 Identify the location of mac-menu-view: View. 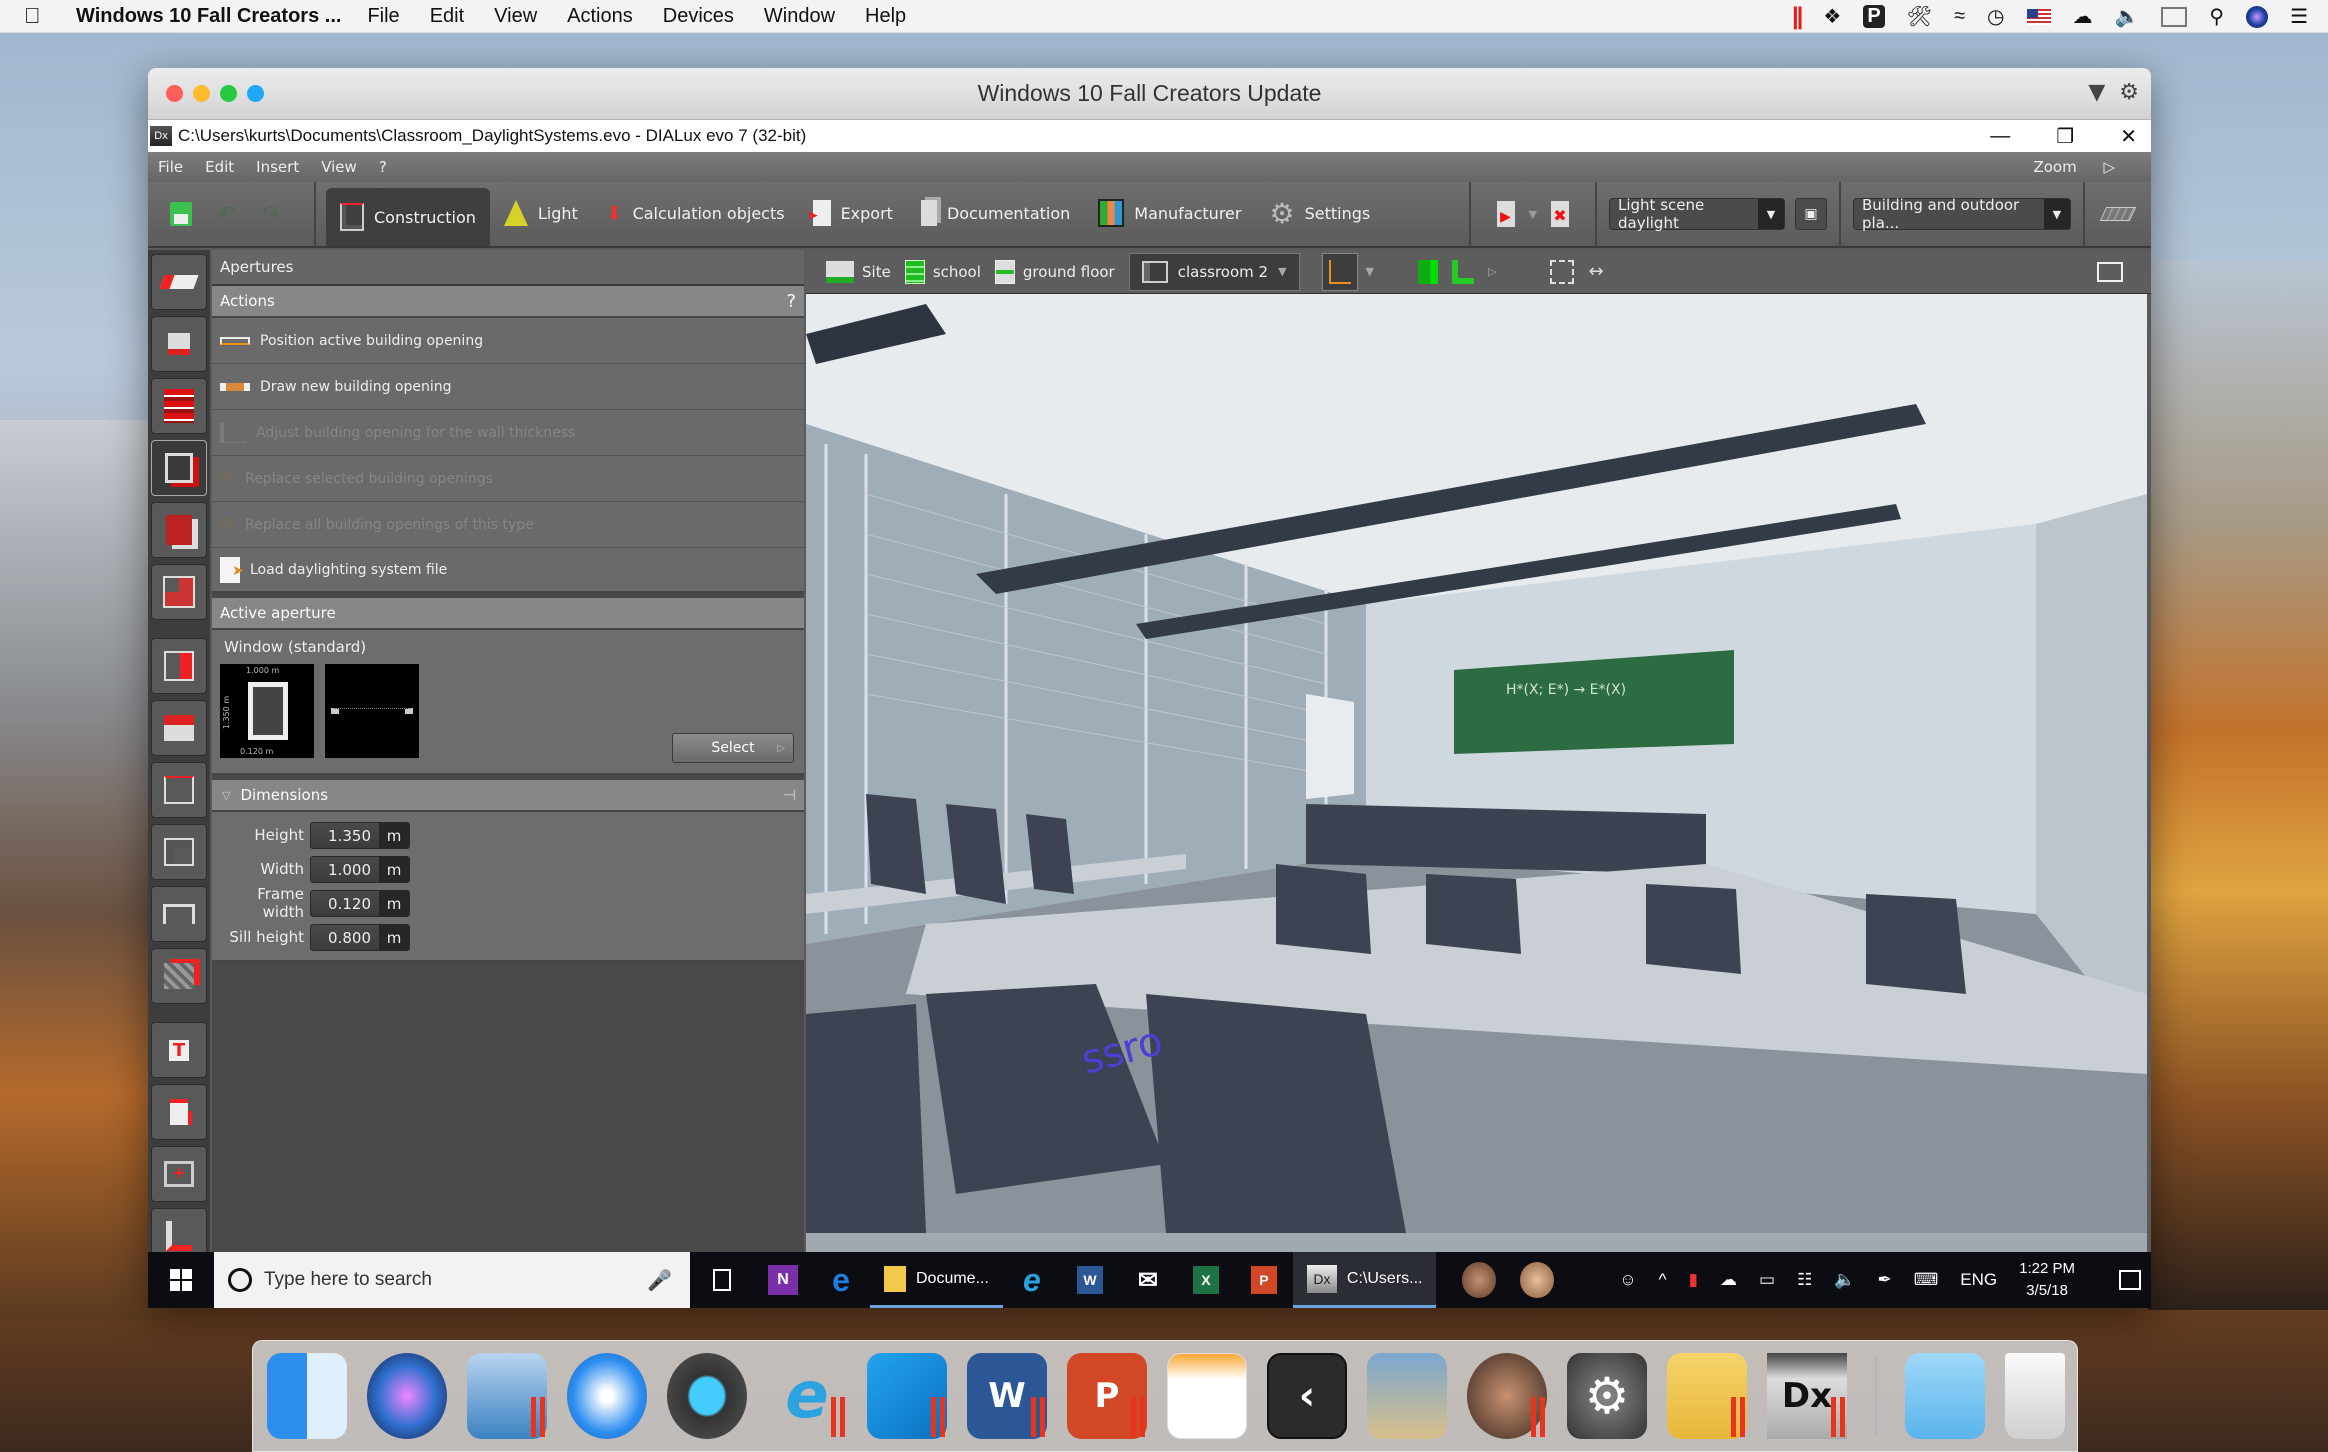
(515, 16).